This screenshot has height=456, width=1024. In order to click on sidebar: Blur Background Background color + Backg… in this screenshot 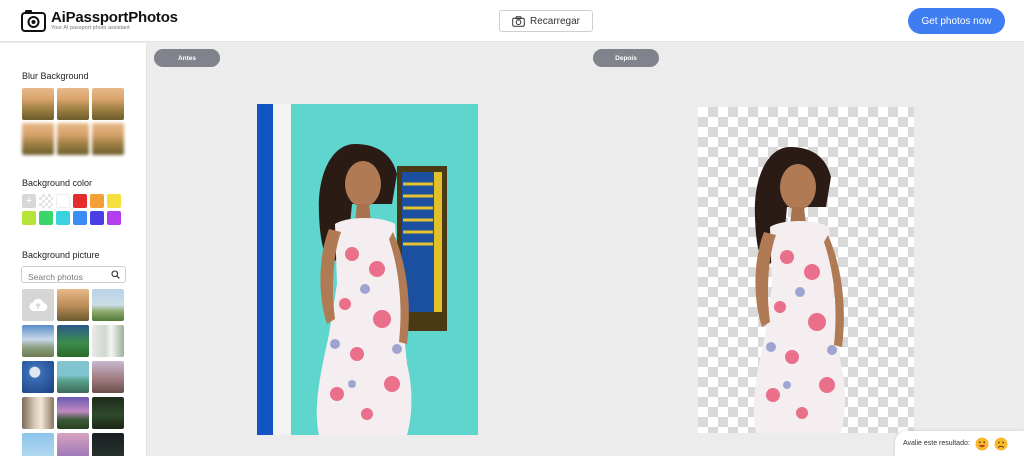, I will do `click(73, 249)`.